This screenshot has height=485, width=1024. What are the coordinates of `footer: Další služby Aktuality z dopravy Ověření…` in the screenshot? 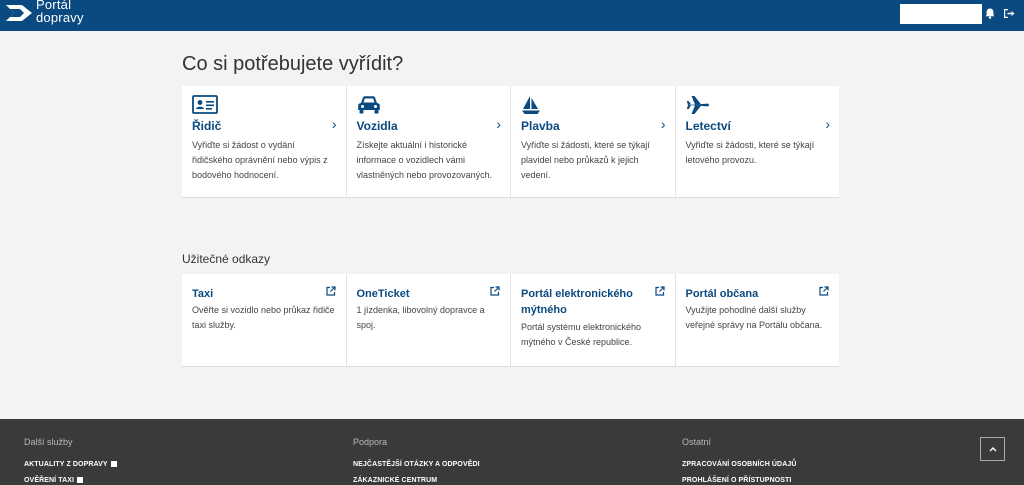 It's located at (512, 452).